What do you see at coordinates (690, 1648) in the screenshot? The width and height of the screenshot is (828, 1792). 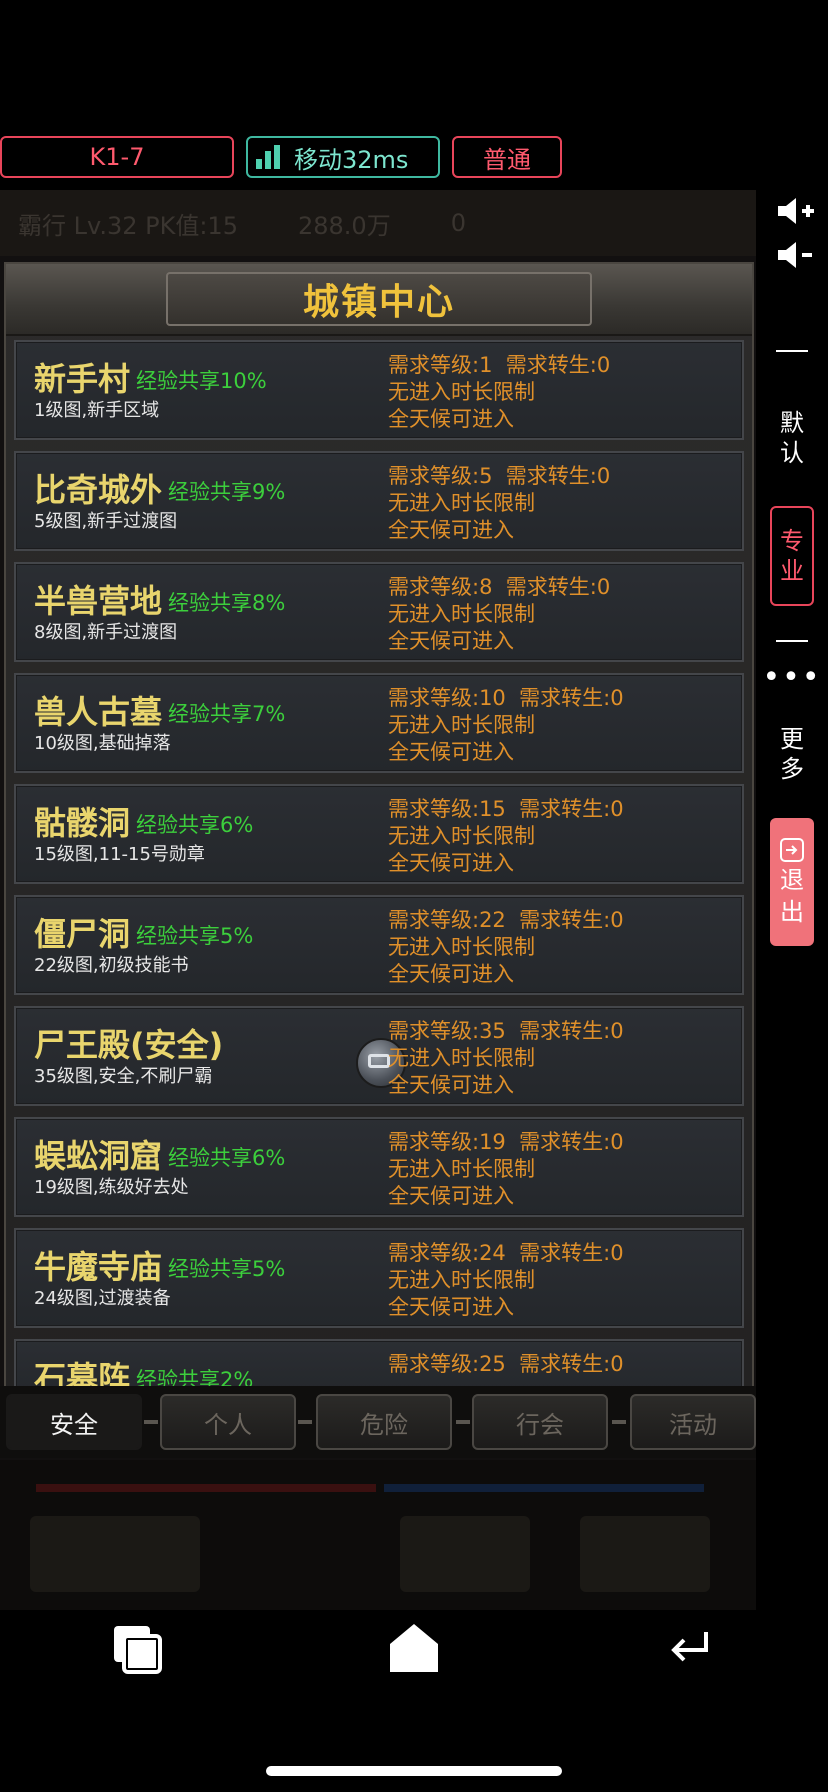 I see `back-icon` at bounding box center [690, 1648].